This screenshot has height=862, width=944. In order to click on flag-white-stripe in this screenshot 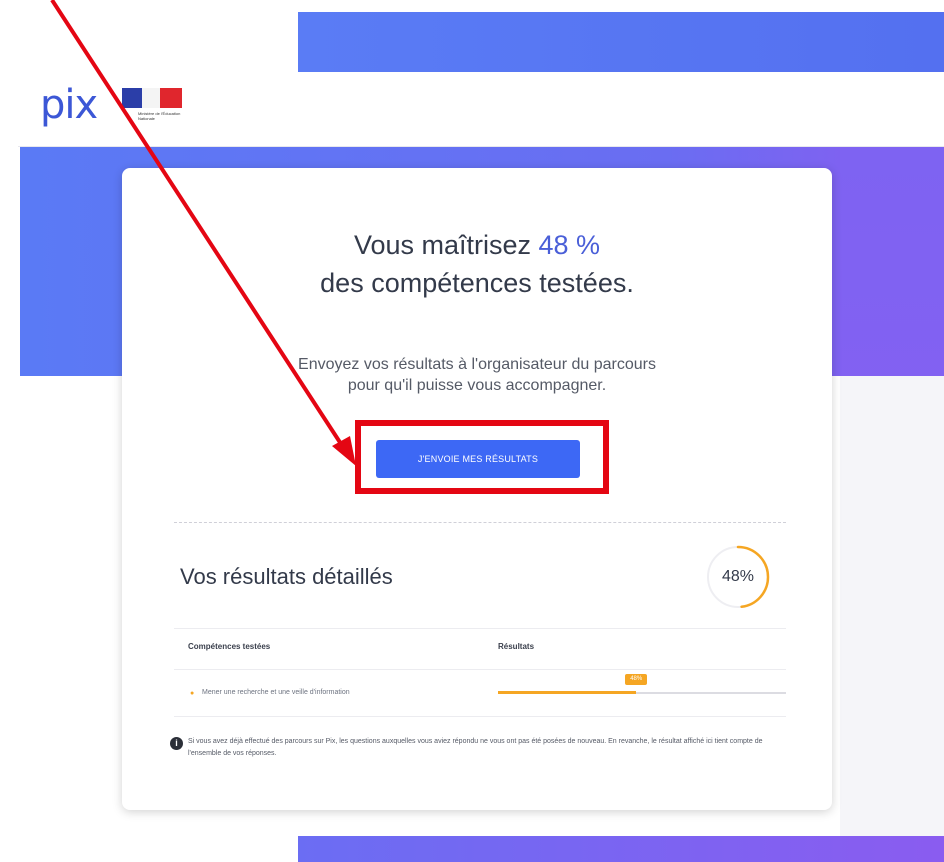, I will do `click(151, 98)`.